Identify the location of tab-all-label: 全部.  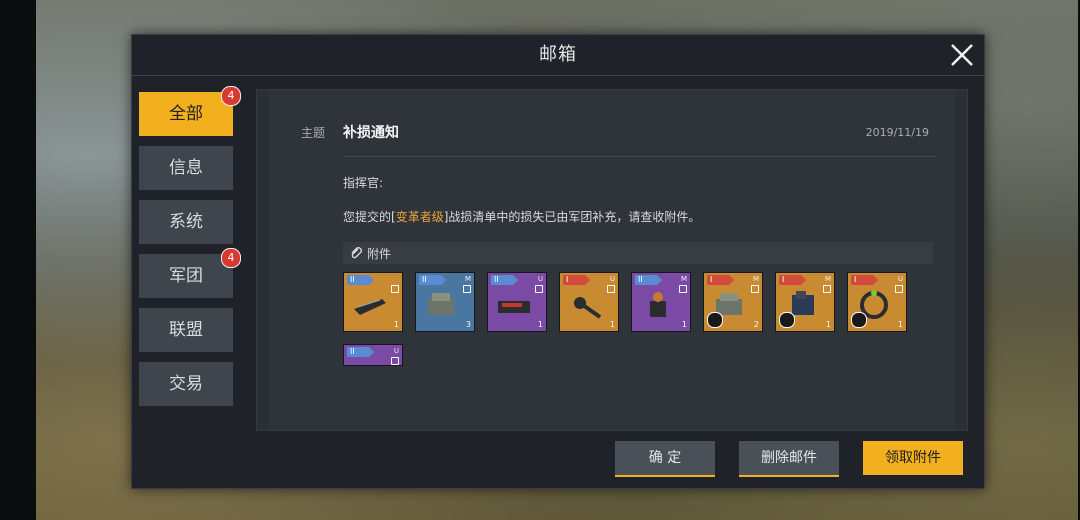
(186, 114).